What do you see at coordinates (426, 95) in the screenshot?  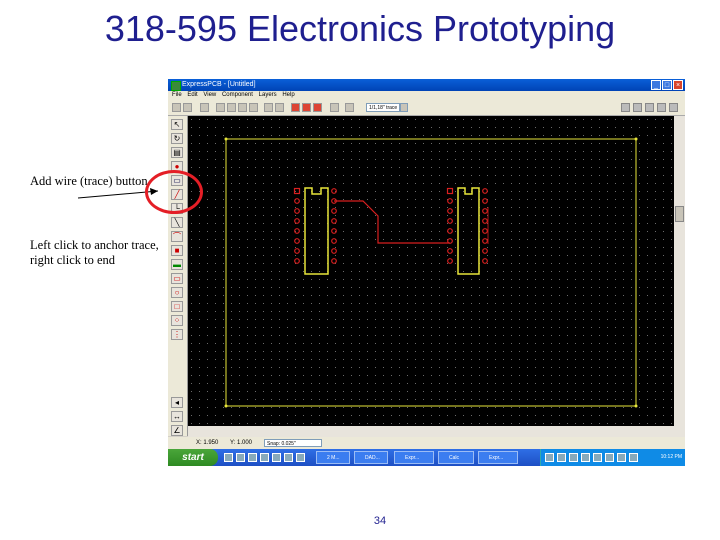 I see `menubar: File Edit View Component Layers Help` at bounding box center [426, 95].